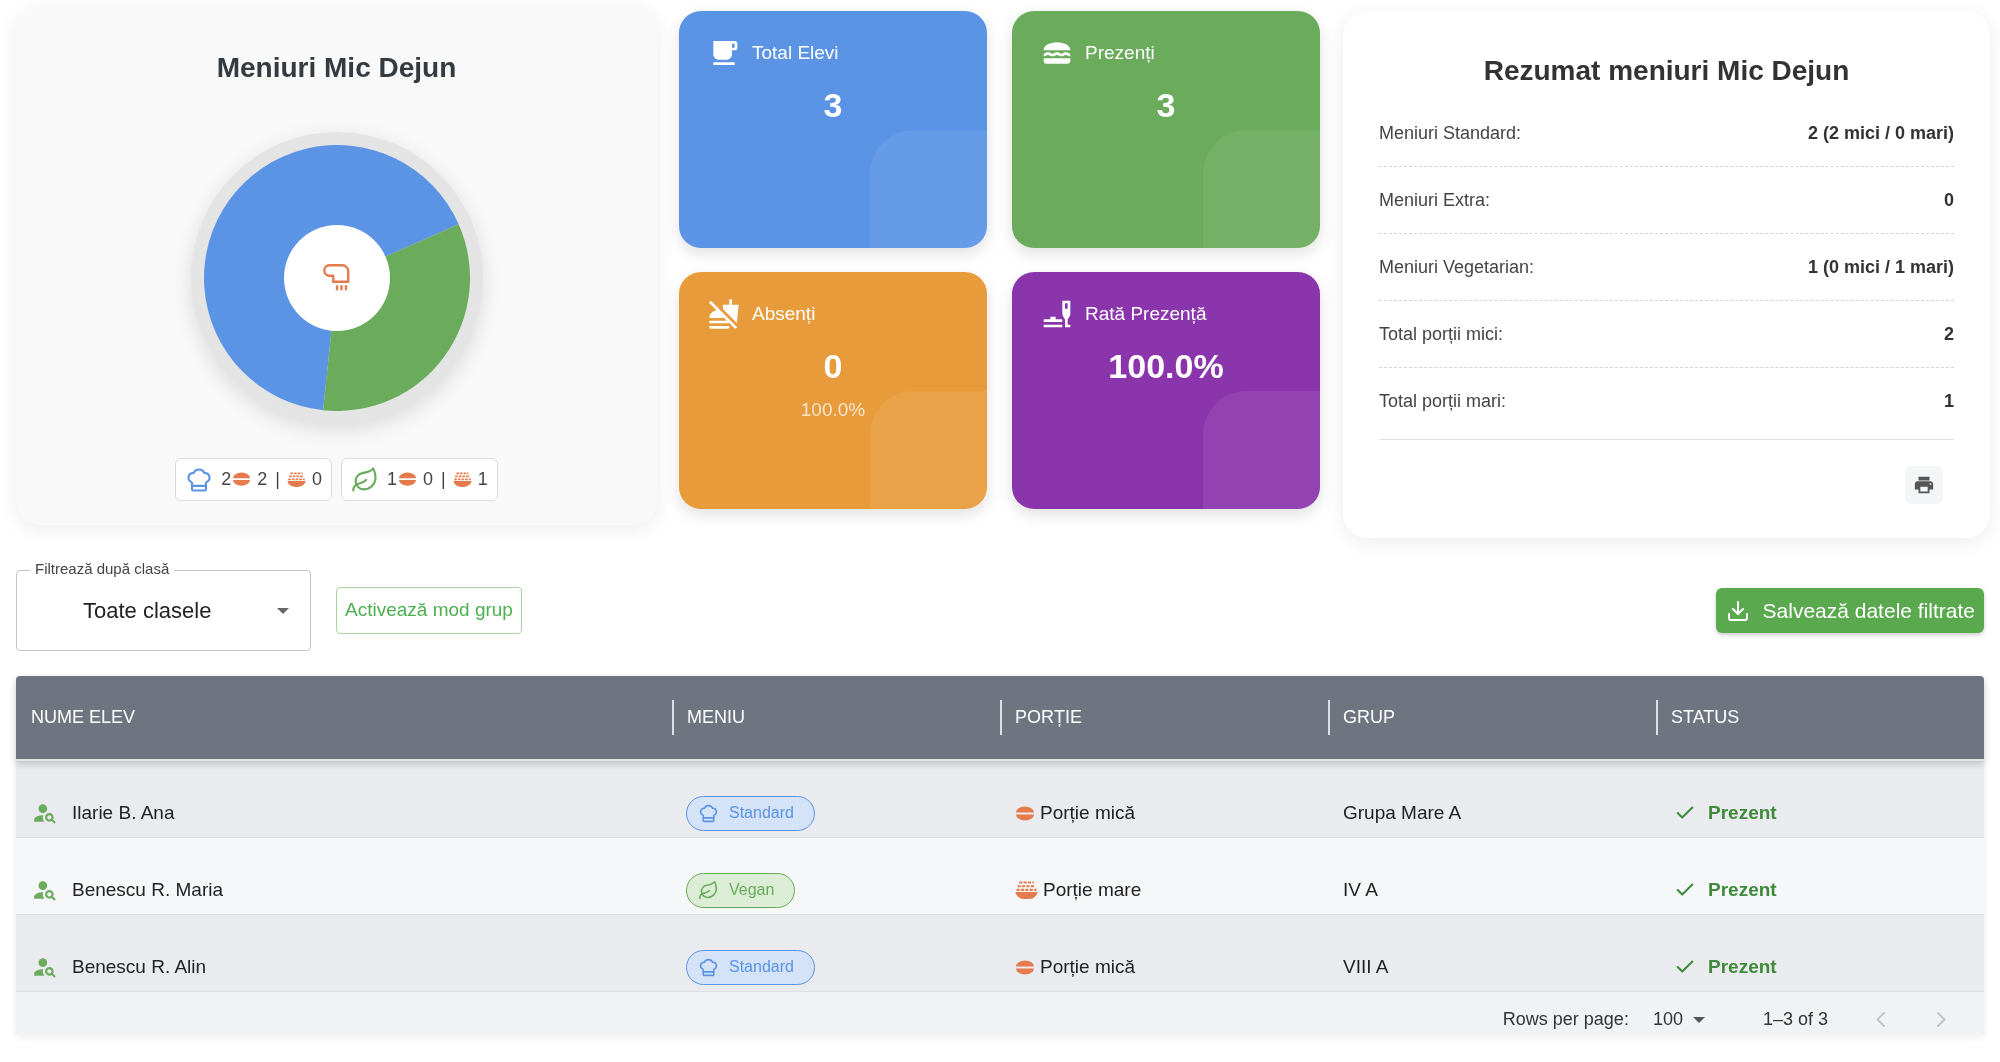  Describe the element at coordinates (1092, 889) in the screenshot. I see `portion-text: Porție mare` at that location.